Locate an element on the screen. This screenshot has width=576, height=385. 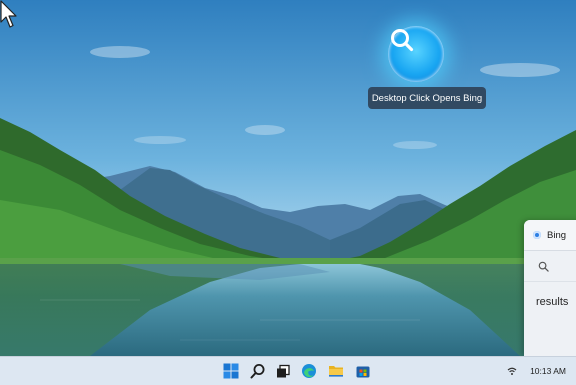
taskbar: 10:13 AM is located at coordinates (288, 370).